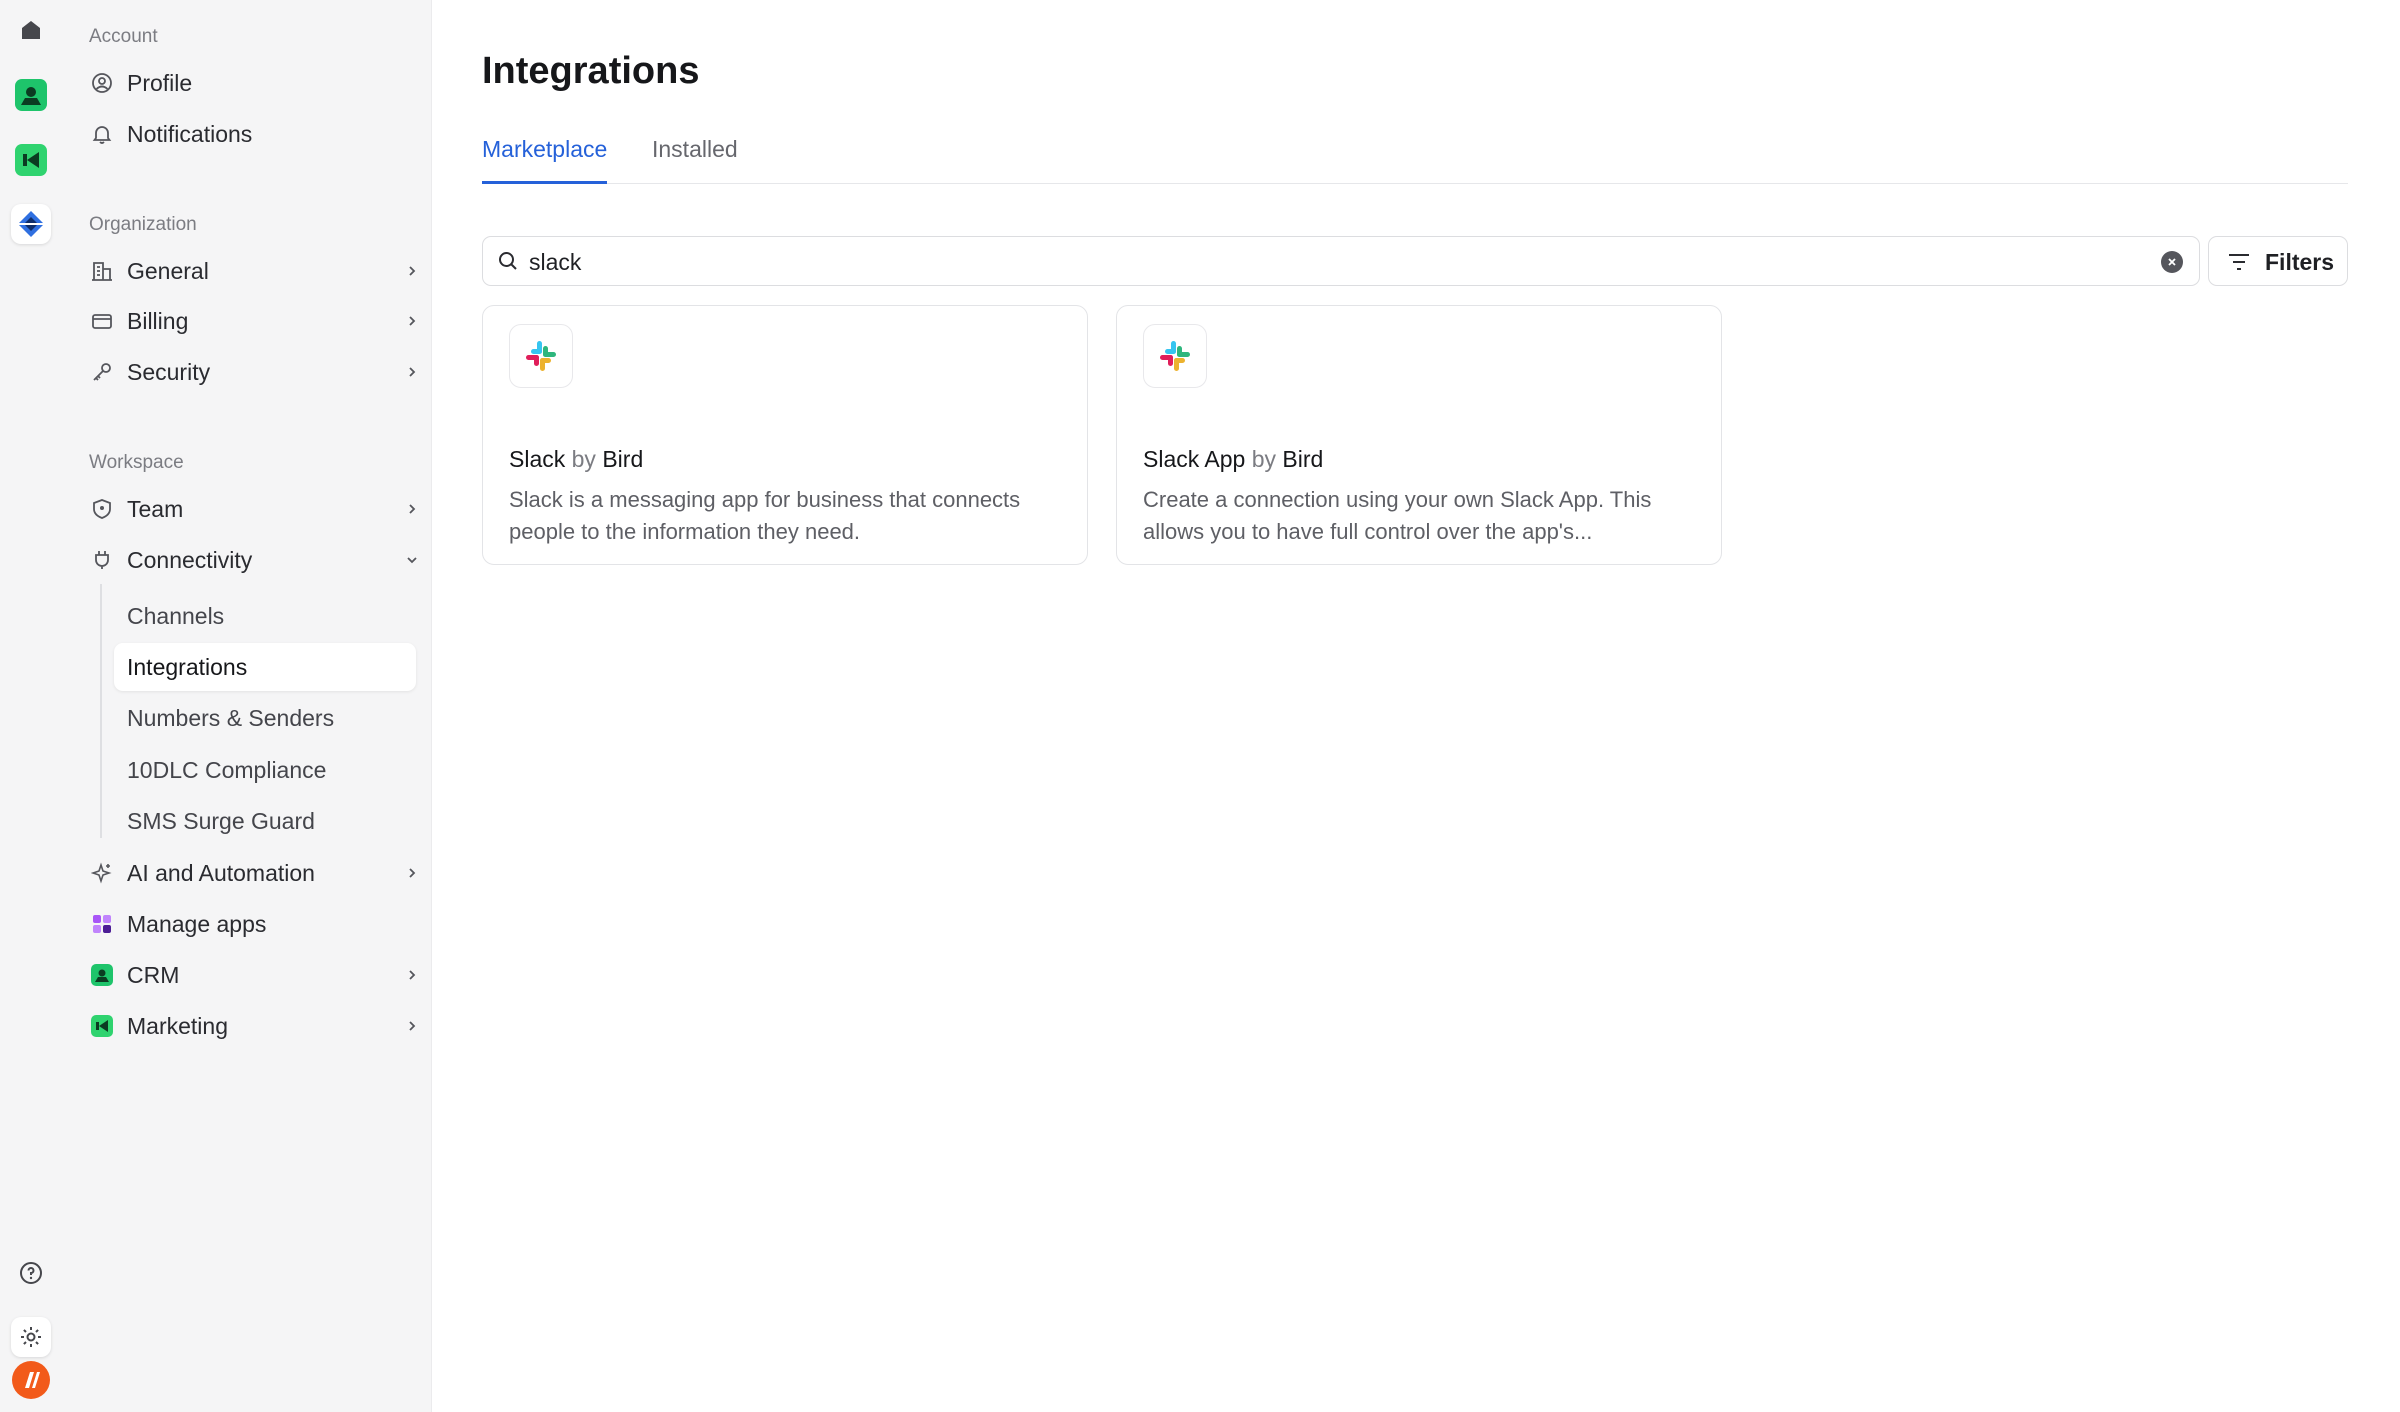 The width and height of the screenshot is (2400, 1412). Describe the element at coordinates (591, 71) in the screenshot. I see `page-title: Integrations` at that location.